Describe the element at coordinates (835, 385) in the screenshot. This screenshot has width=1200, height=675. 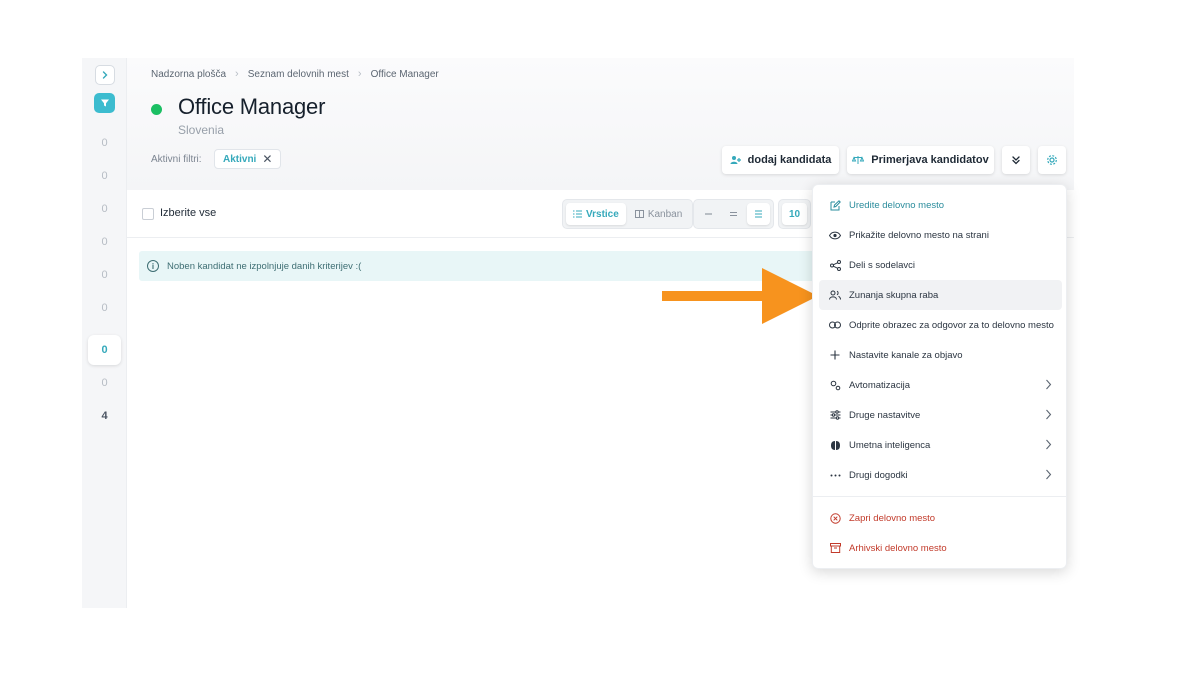
I see `automation-icon` at that location.